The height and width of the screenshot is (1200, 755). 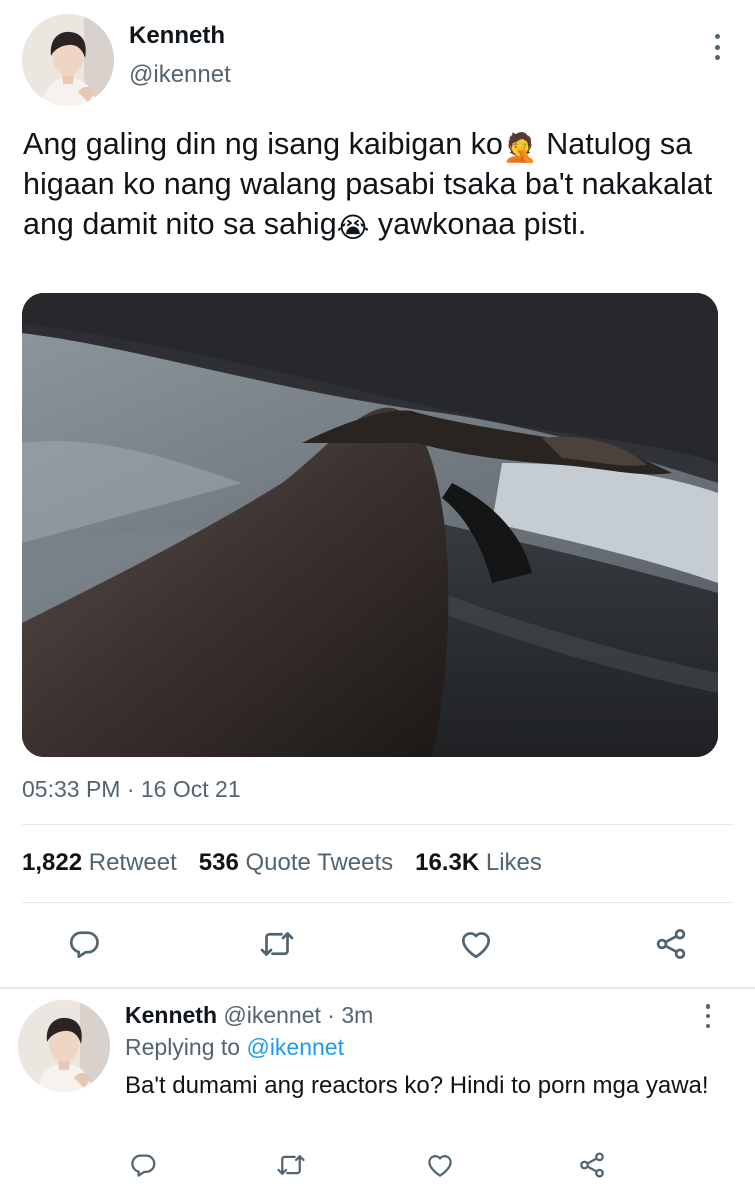 I want to click on quotes-stat: 536 Quote Tweets, so click(x=296, y=863).